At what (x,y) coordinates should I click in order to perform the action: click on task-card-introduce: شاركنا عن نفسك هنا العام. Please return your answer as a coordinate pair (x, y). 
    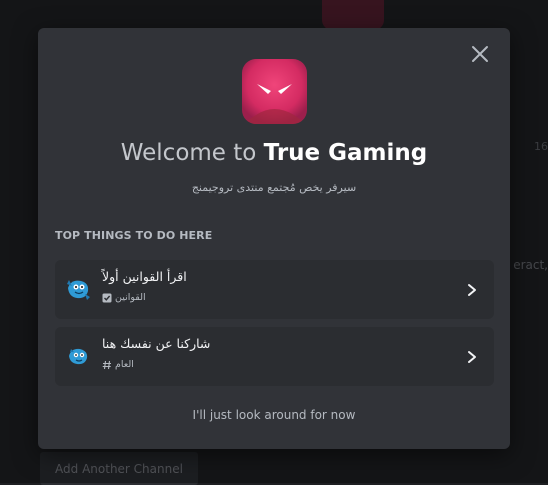
    Looking at the image, I should click on (274, 356).